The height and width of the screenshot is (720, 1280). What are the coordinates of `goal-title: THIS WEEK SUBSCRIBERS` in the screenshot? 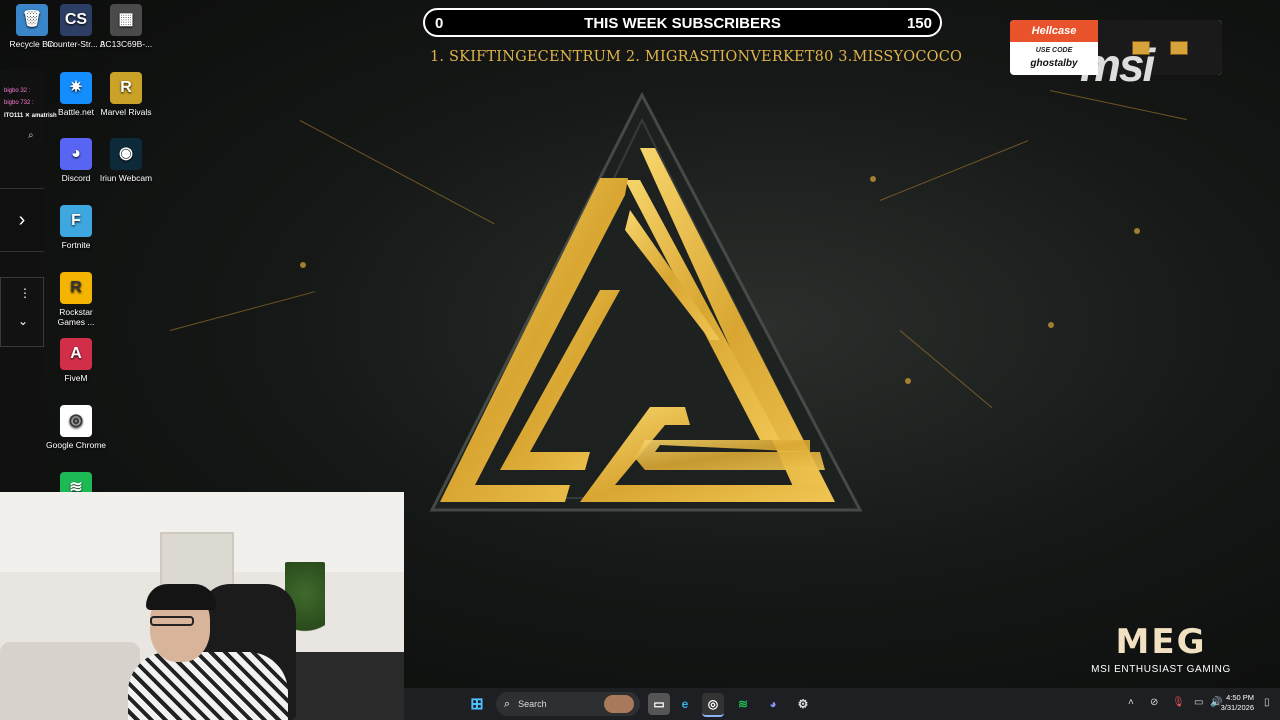 It's located at (682, 23).